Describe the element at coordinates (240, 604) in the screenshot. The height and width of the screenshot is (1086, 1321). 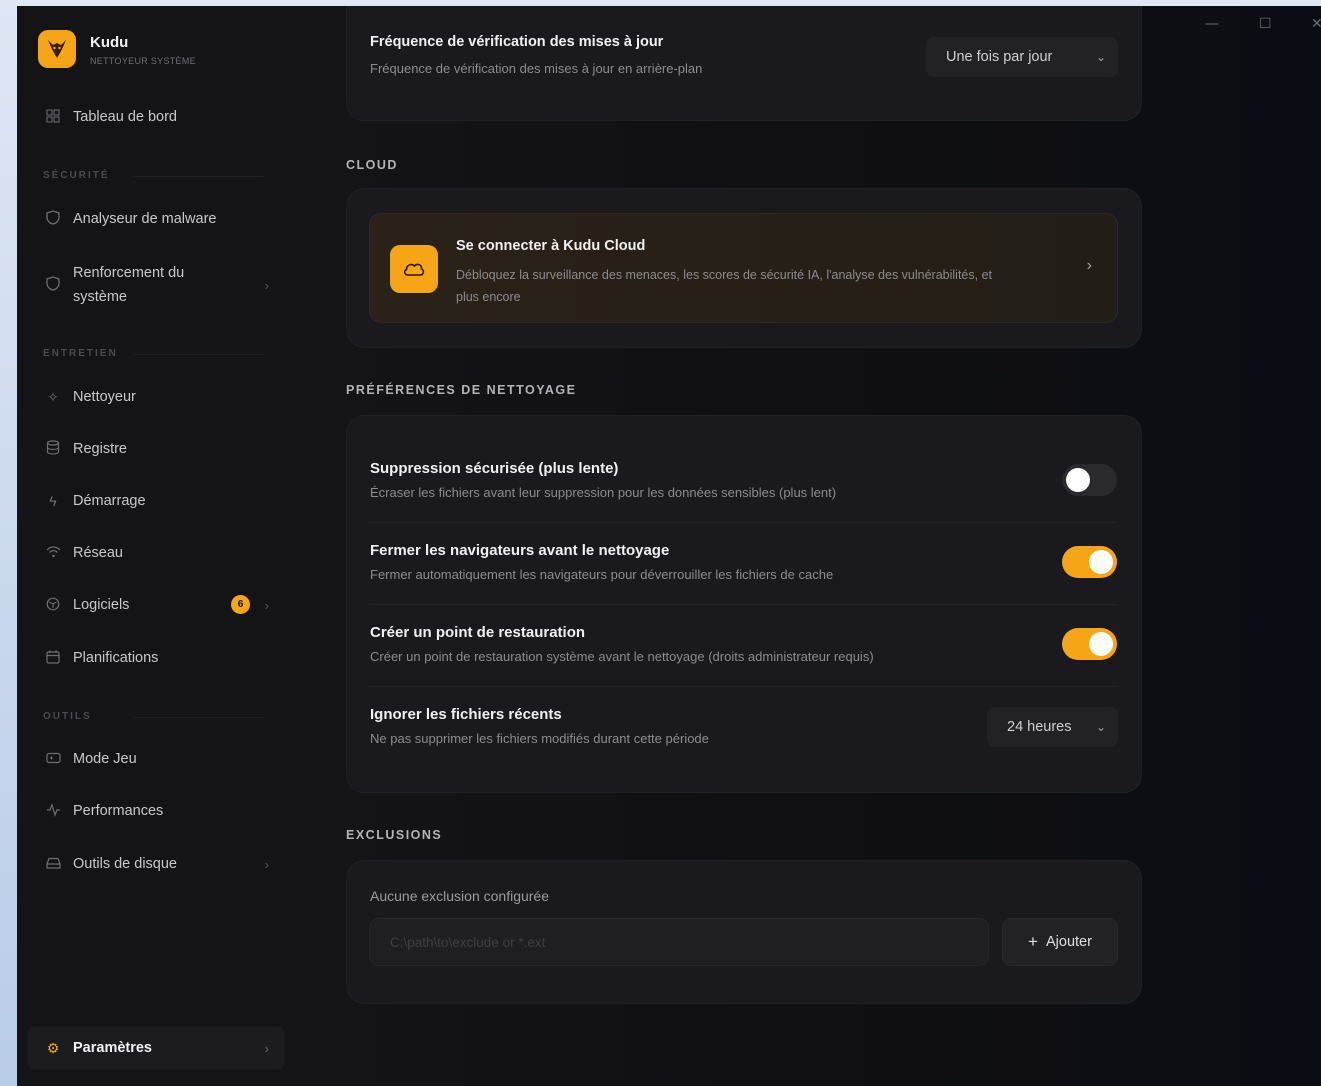
I see `update-count-badge: 6` at that location.